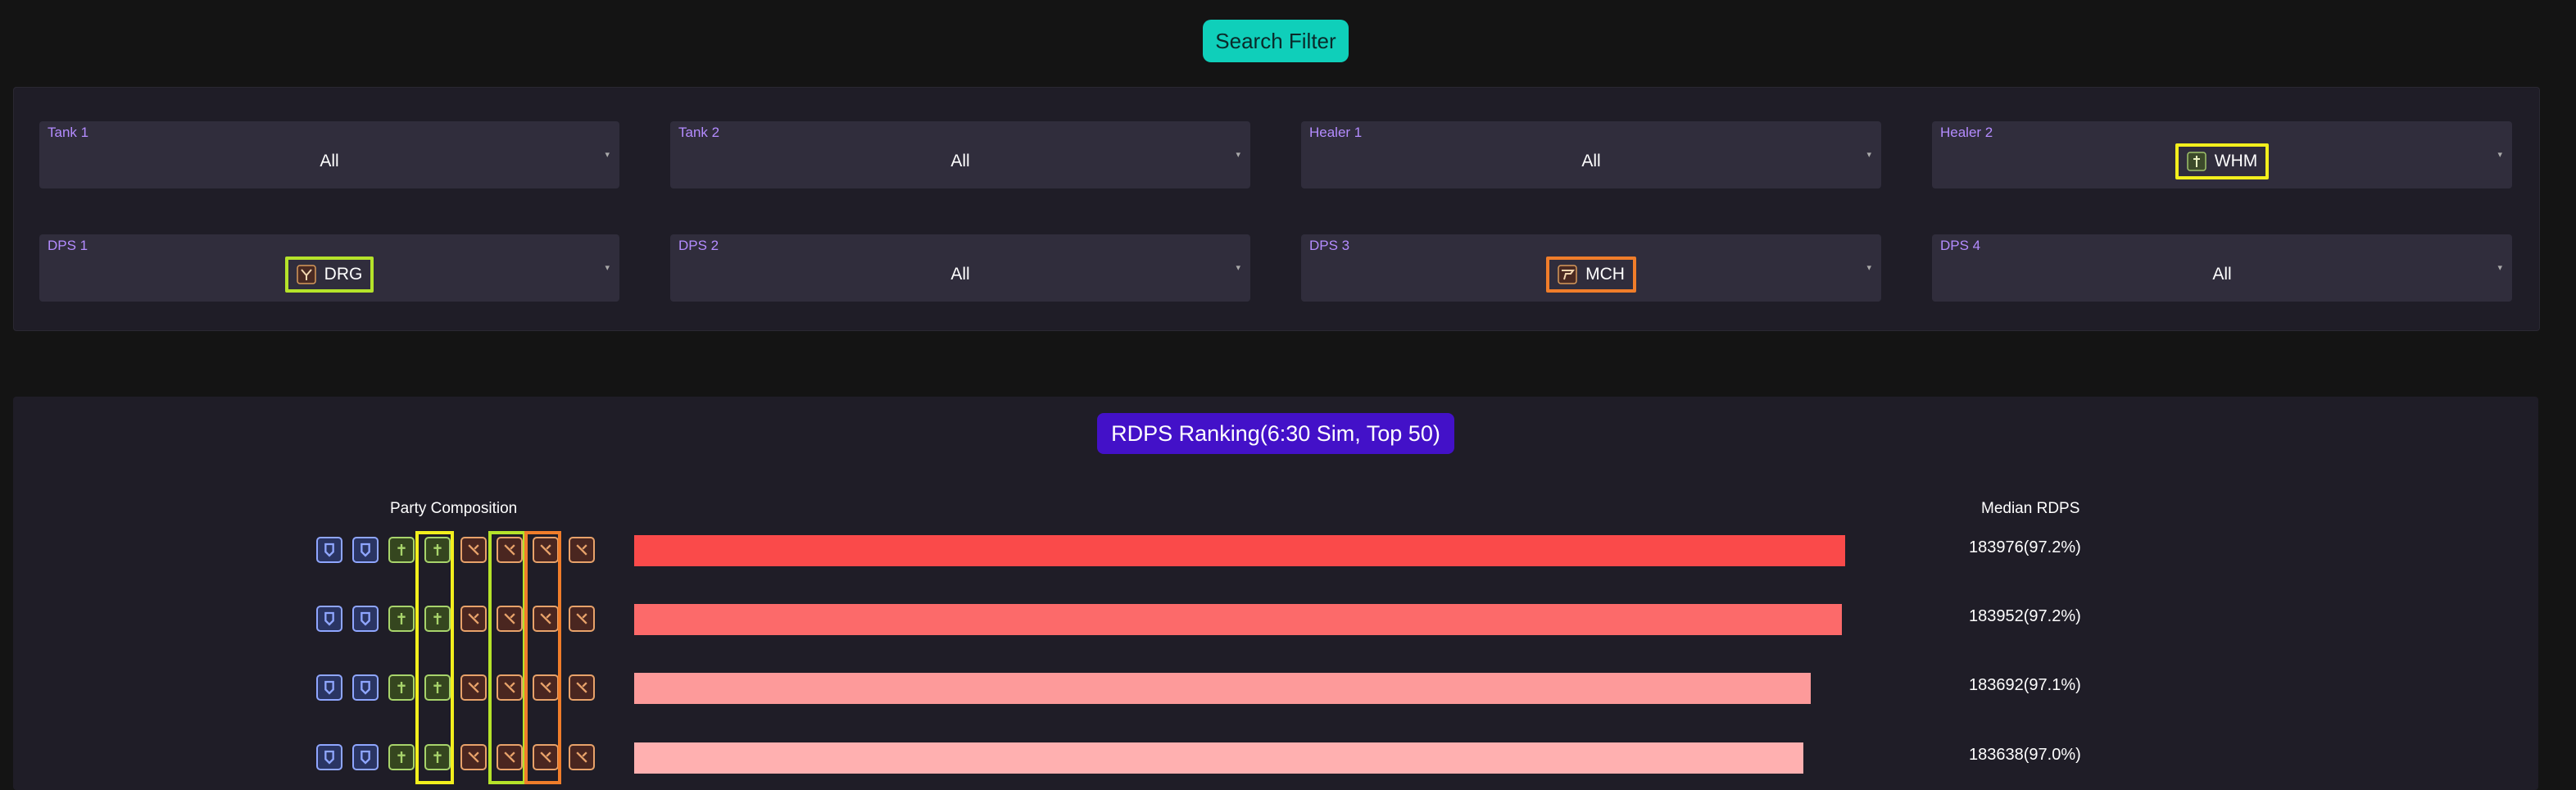 The image size is (2576, 790). Describe the element at coordinates (329, 757) in the screenshot. I see `tank-d-icon` at that location.